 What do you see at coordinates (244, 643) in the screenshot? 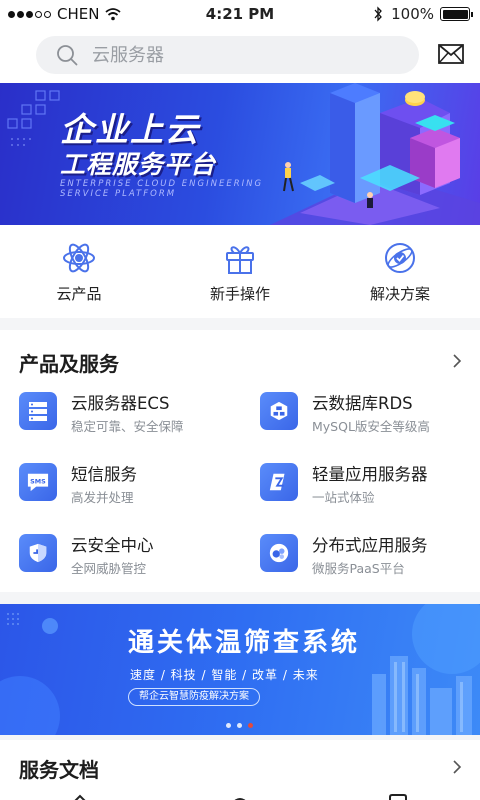
I see `promo-title: 通关体温筛查系统` at bounding box center [244, 643].